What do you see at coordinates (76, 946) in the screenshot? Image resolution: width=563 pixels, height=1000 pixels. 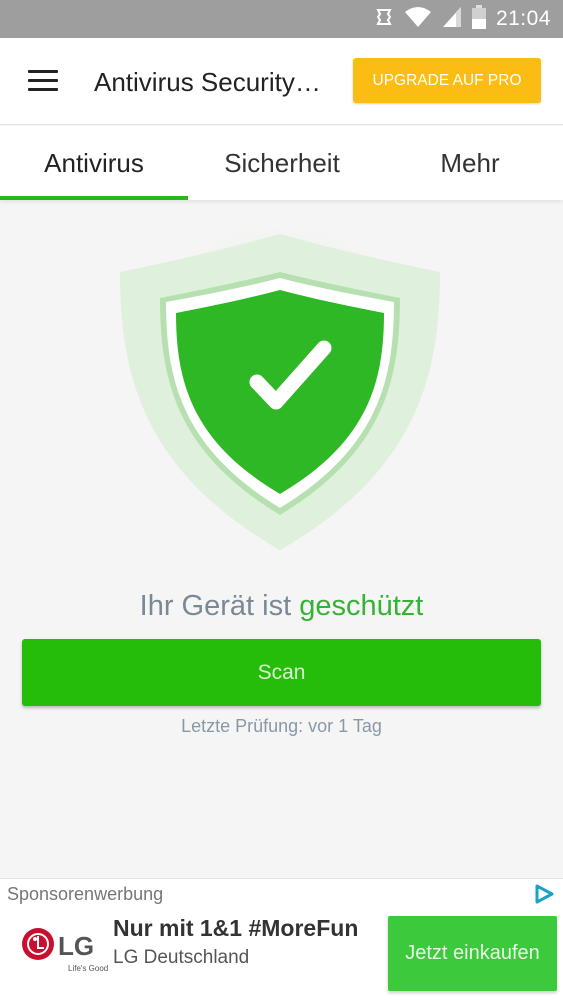 I see `svg-text: LG` at bounding box center [76, 946].